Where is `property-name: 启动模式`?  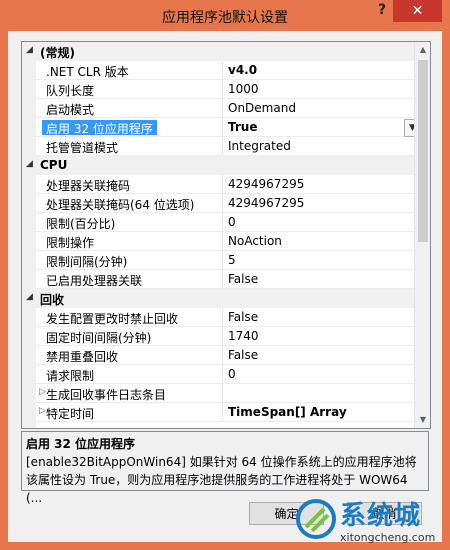
property-name: 启动模式 is located at coordinates (70, 110).